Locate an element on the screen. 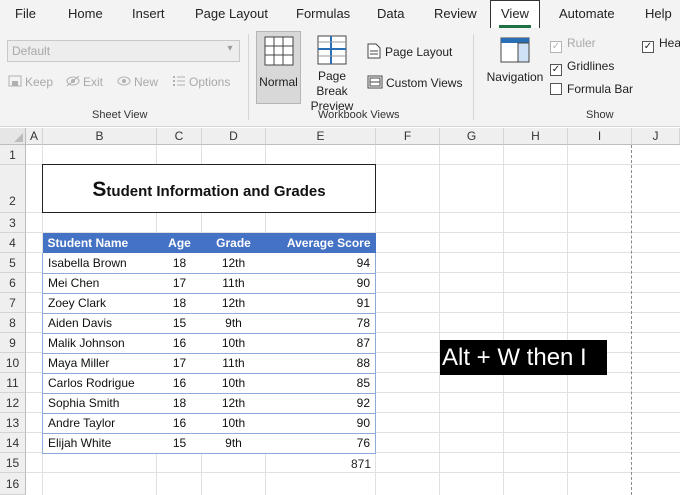 The image size is (680, 495). cell-average: 85 is located at coordinates (320, 383).